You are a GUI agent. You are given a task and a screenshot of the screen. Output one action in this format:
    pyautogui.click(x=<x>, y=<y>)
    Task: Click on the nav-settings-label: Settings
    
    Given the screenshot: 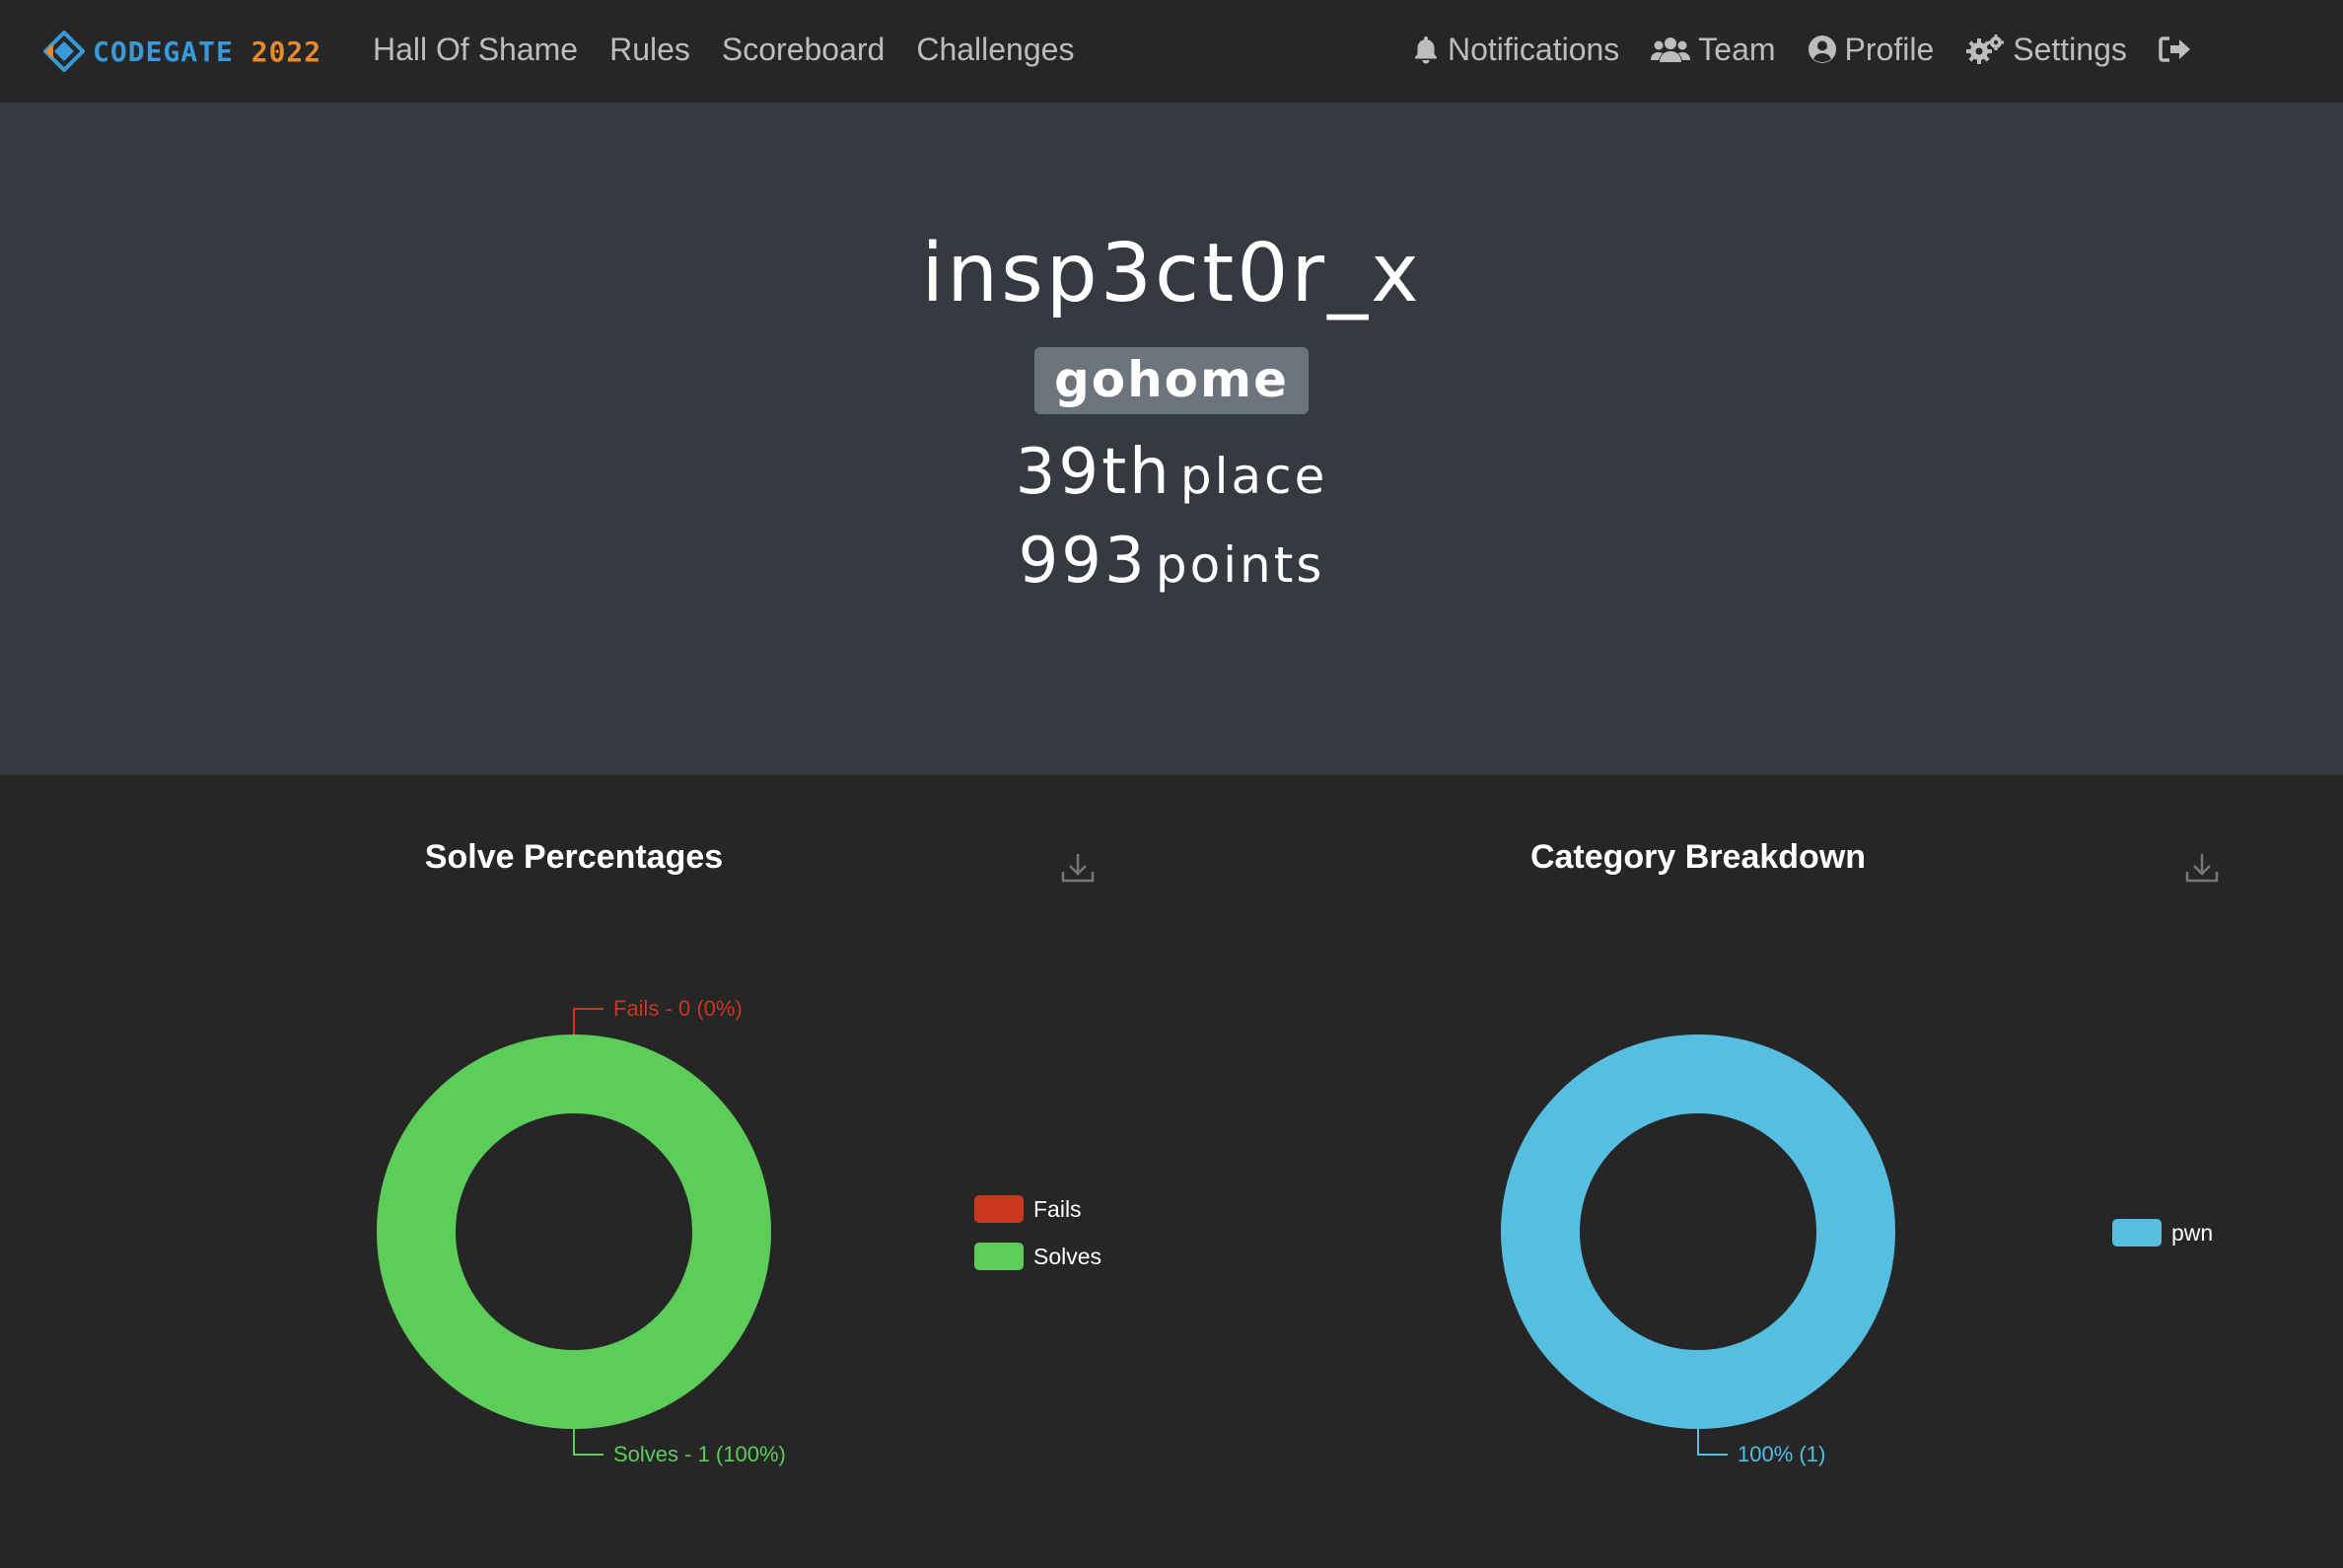 What is the action you would take?
    pyautogui.click(x=2070, y=49)
    